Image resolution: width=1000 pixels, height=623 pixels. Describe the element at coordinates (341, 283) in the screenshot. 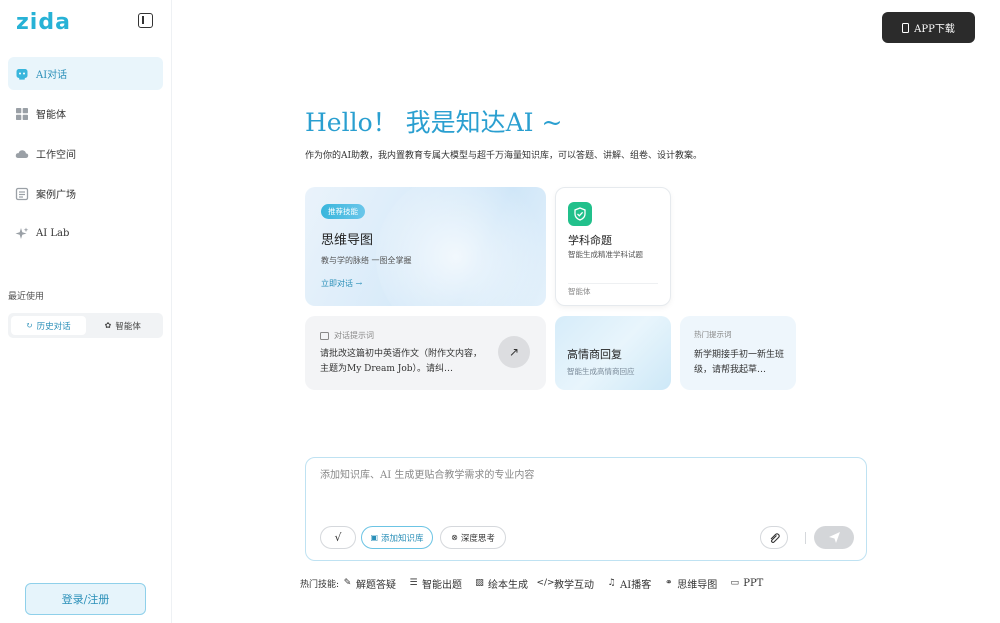

I see `start-chat-link: 立即对话 →` at that location.